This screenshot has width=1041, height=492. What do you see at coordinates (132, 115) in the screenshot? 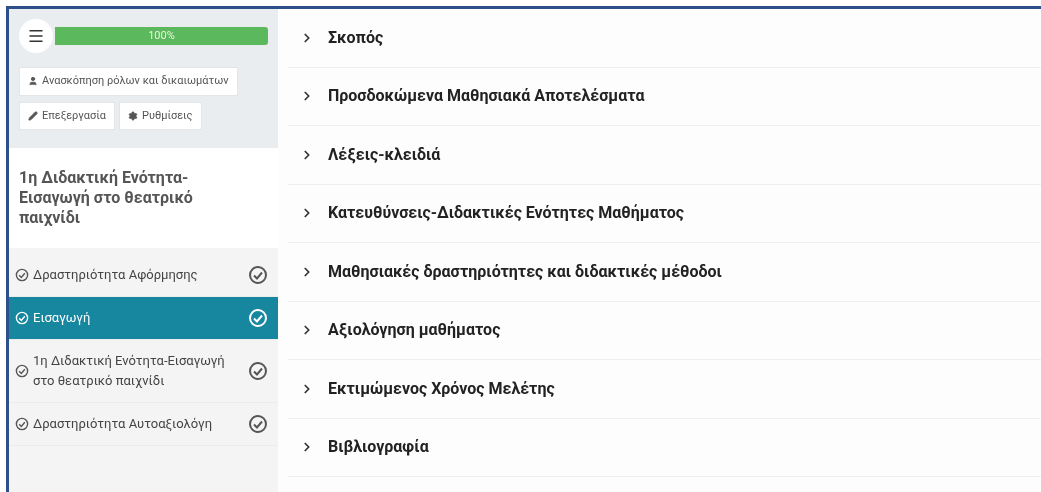
I see `gear-icon` at bounding box center [132, 115].